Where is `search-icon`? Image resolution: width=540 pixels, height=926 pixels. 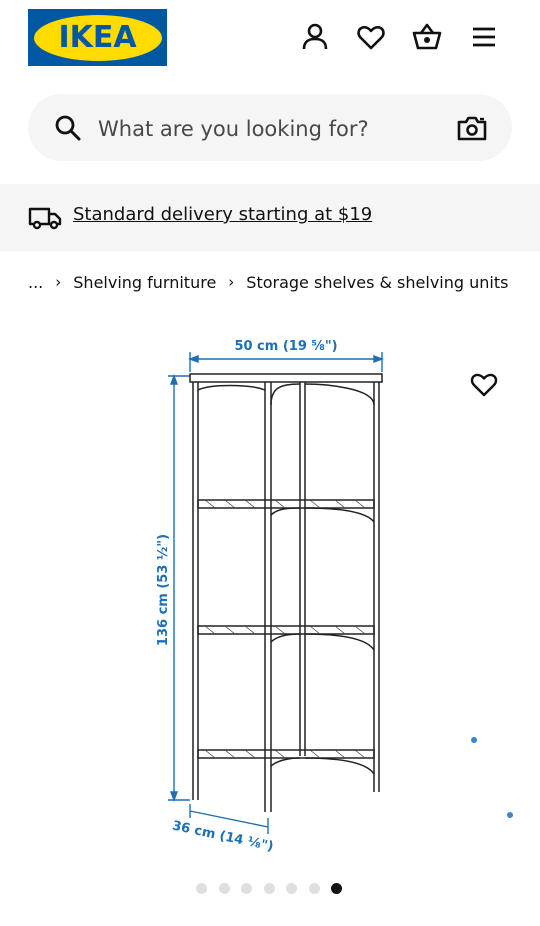 search-icon is located at coordinates (68, 128).